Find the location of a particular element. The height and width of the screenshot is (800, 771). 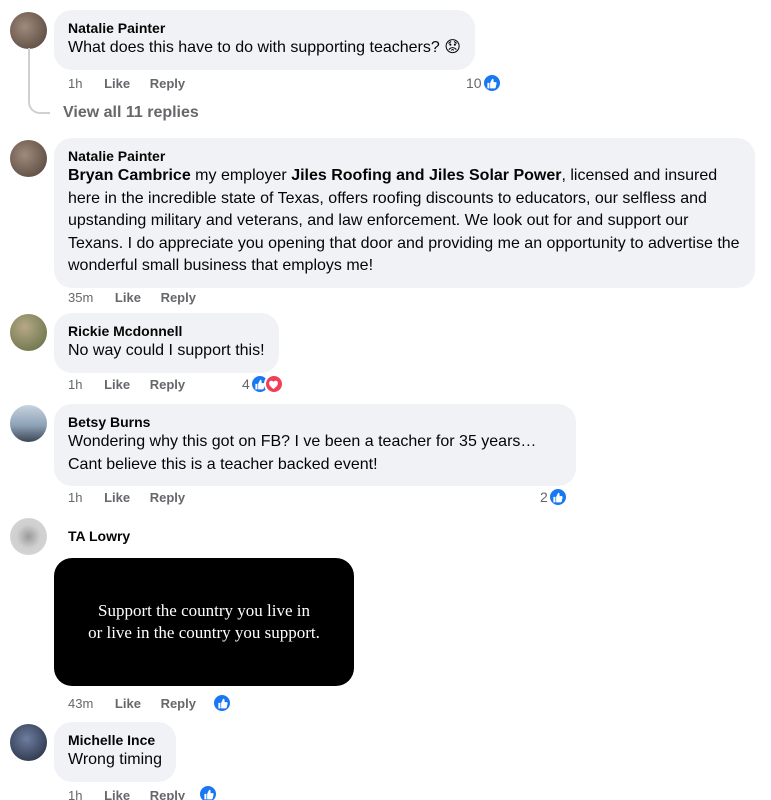

commenter-name: TA Lowry is located at coordinates (99, 536).